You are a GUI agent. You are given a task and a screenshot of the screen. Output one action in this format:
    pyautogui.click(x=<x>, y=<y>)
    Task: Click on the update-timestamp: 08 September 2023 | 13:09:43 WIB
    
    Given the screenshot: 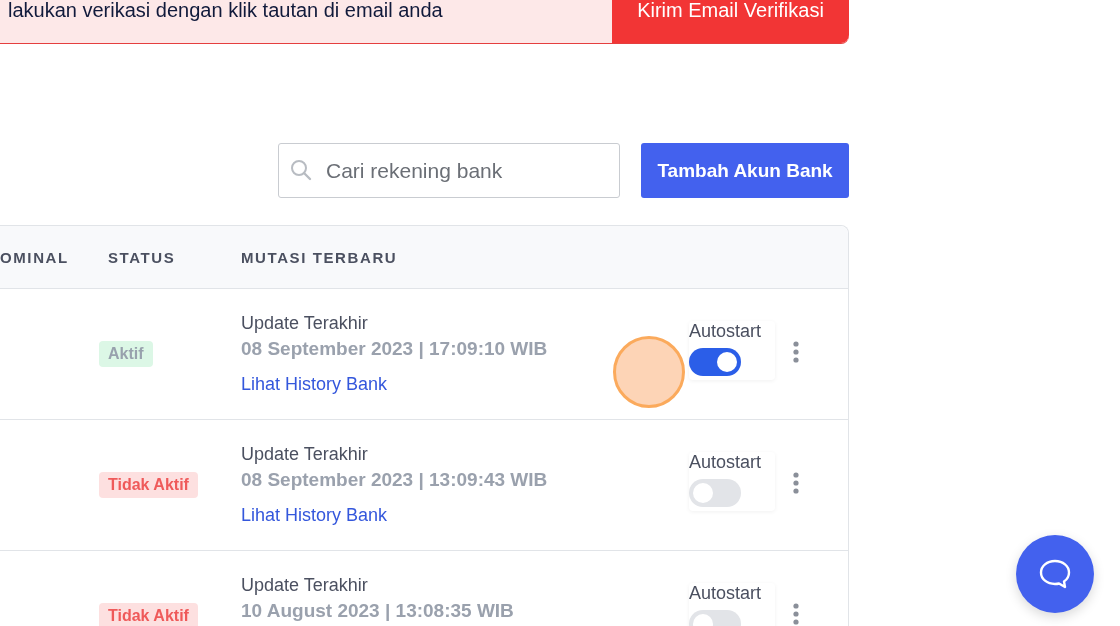 What is the action you would take?
    pyautogui.click(x=395, y=480)
    